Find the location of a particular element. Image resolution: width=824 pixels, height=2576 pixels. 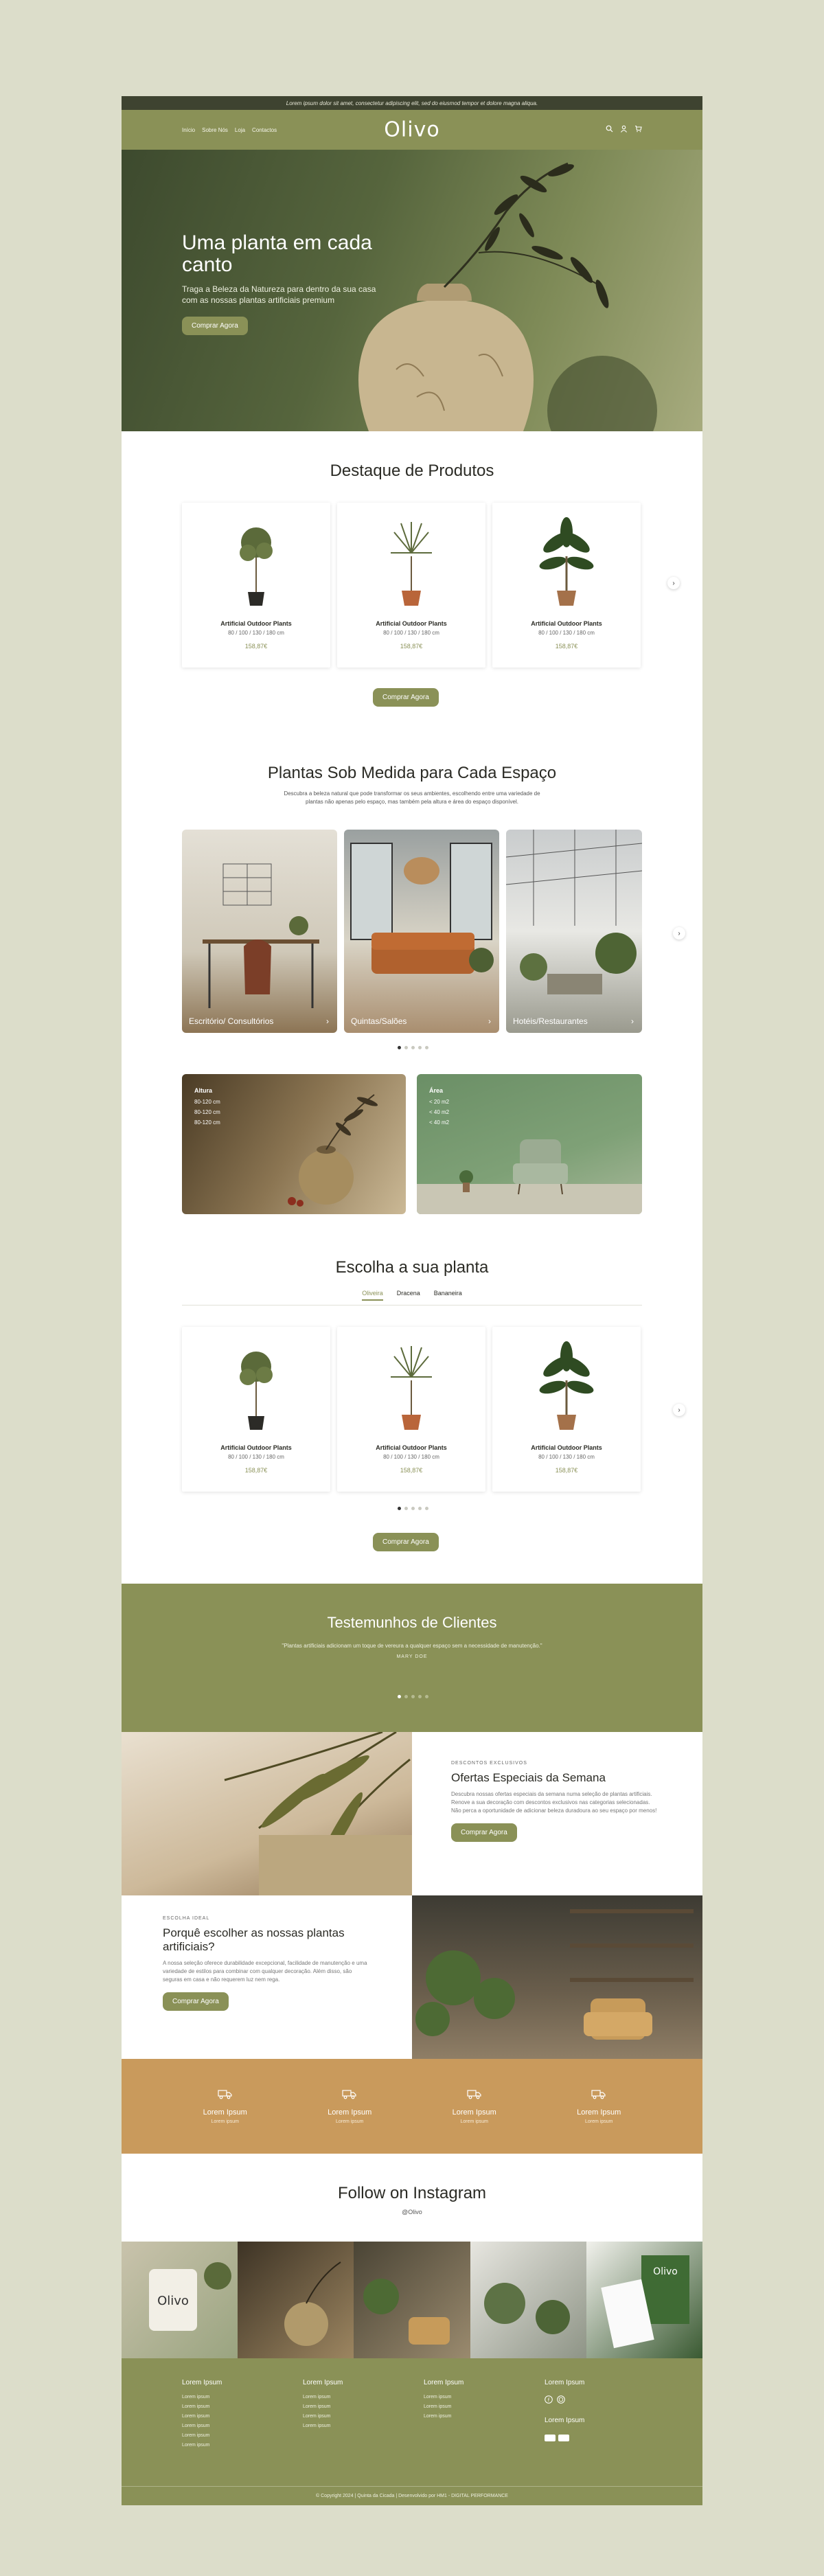

height-filter-card: Altura 80-120 cm 80-120 cm 80-120 cm is located at coordinates (294, 1144).